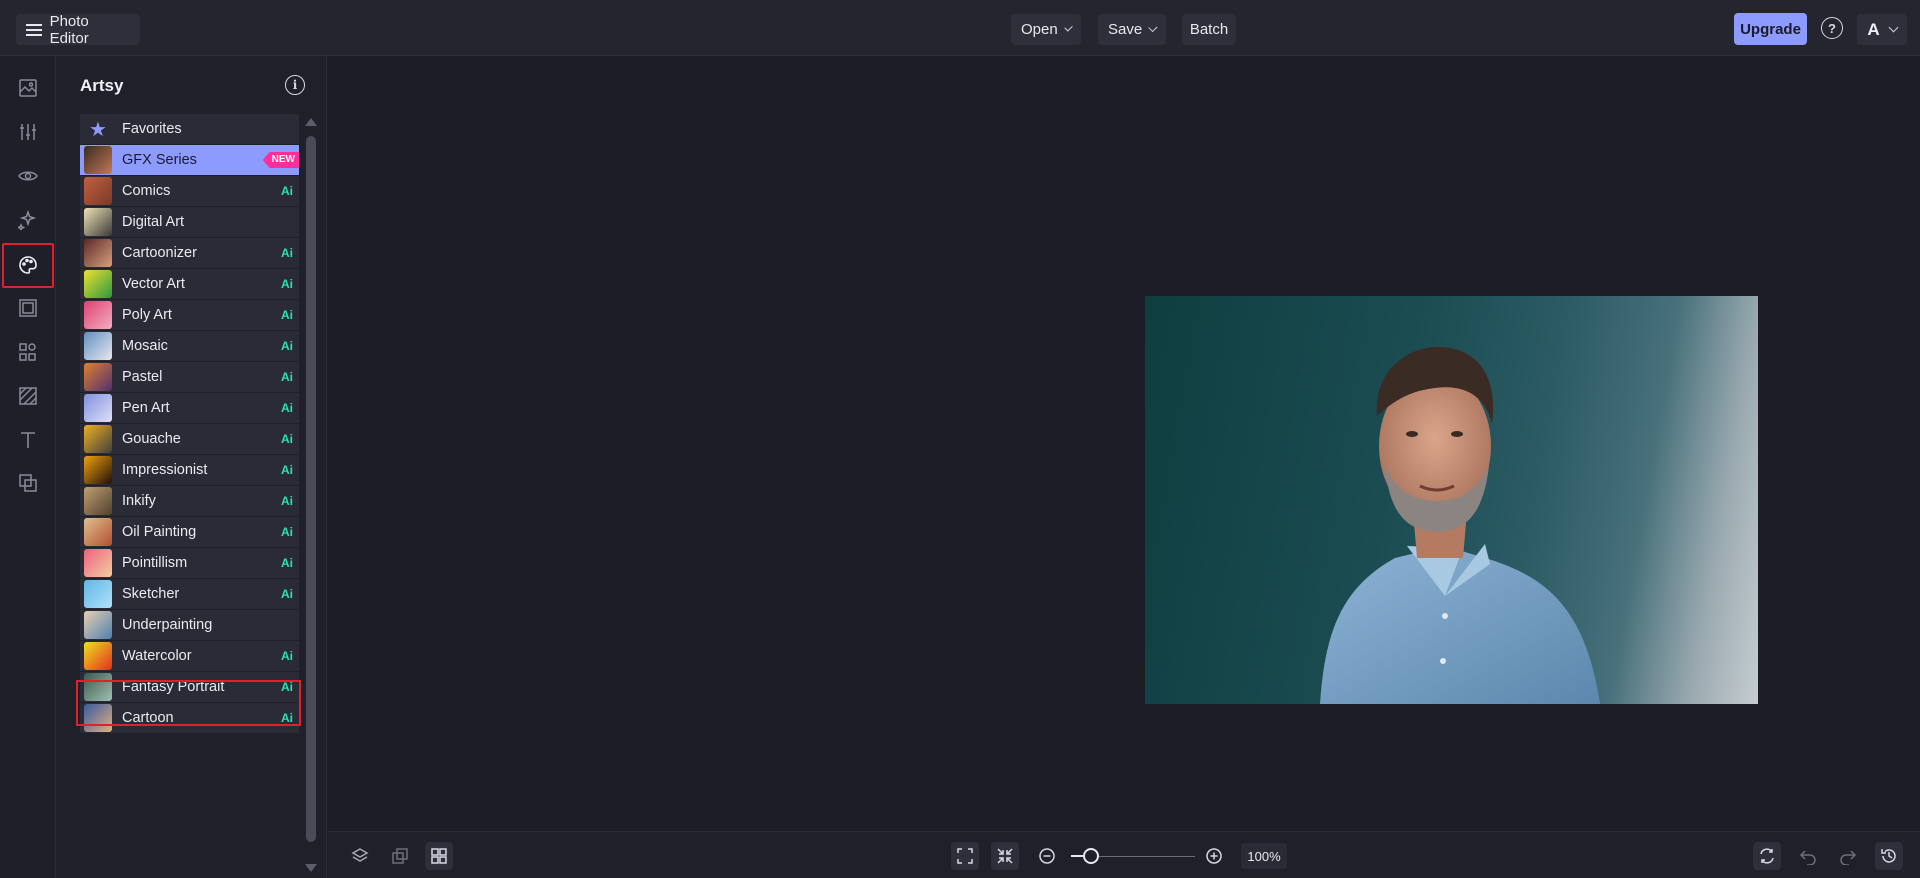 This screenshot has width=1920, height=878. What do you see at coordinates (439, 856) in the screenshot?
I see `grid-view-icon` at bounding box center [439, 856].